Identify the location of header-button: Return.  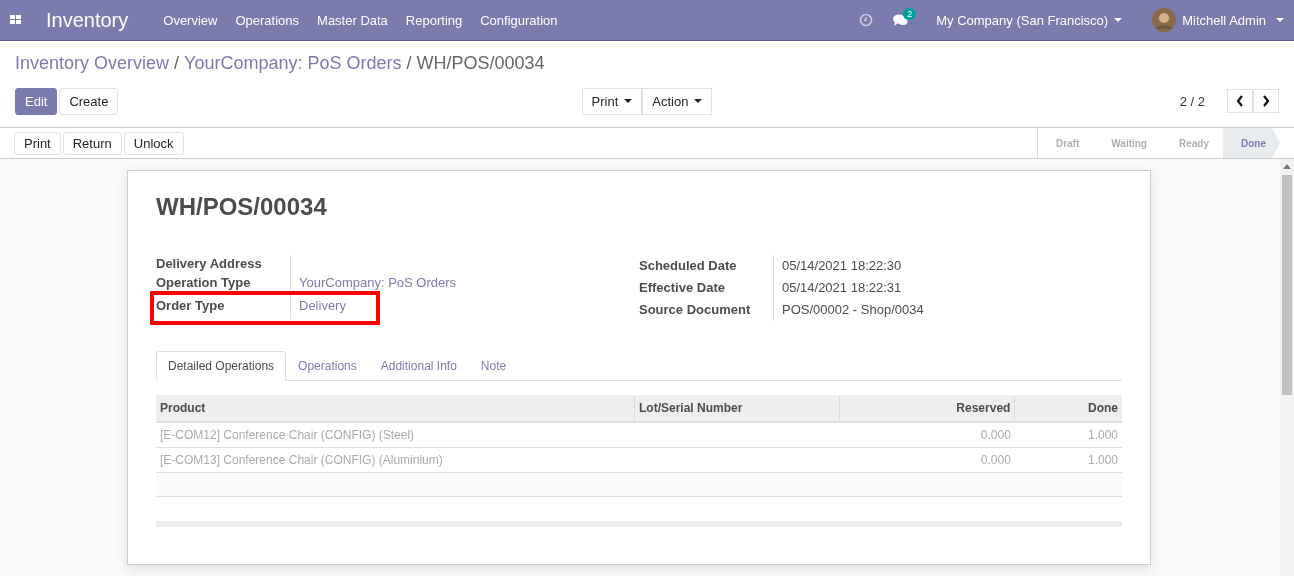
(92, 143).